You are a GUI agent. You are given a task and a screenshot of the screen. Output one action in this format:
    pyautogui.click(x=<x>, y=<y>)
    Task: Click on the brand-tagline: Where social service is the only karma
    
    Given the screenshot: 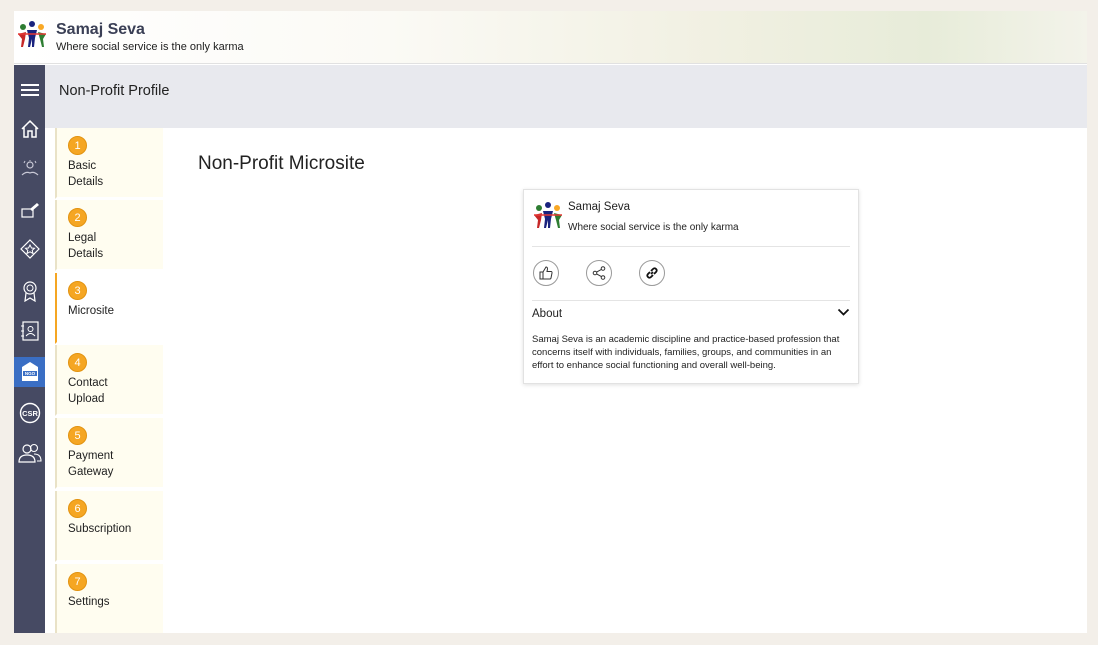 What is the action you would take?
    pyautogui.click(x=150, y=47)
    